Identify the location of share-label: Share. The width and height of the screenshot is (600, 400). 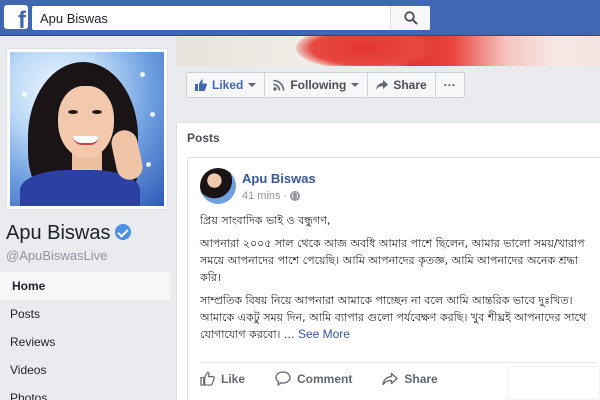
(410, 85).